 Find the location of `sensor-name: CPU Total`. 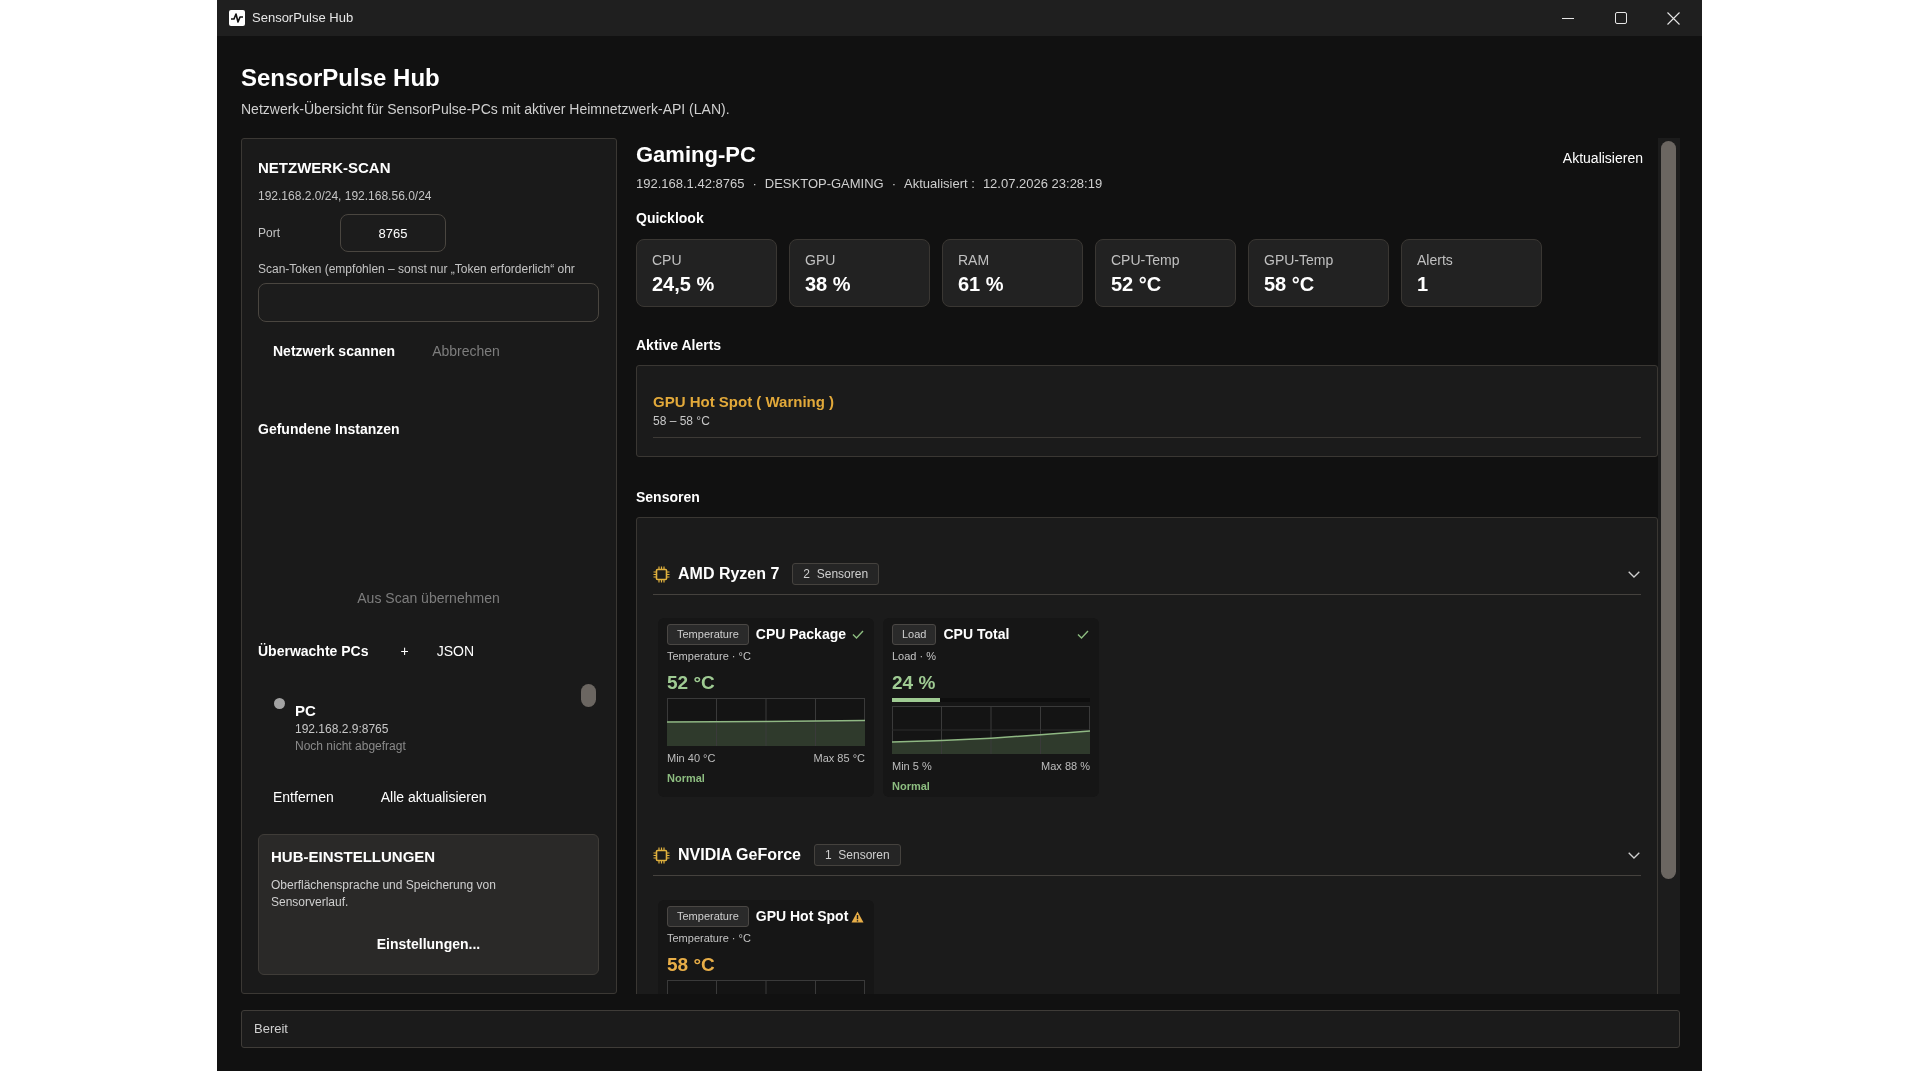

sensor-name: CPU Total is located at coordinates (976, 634).